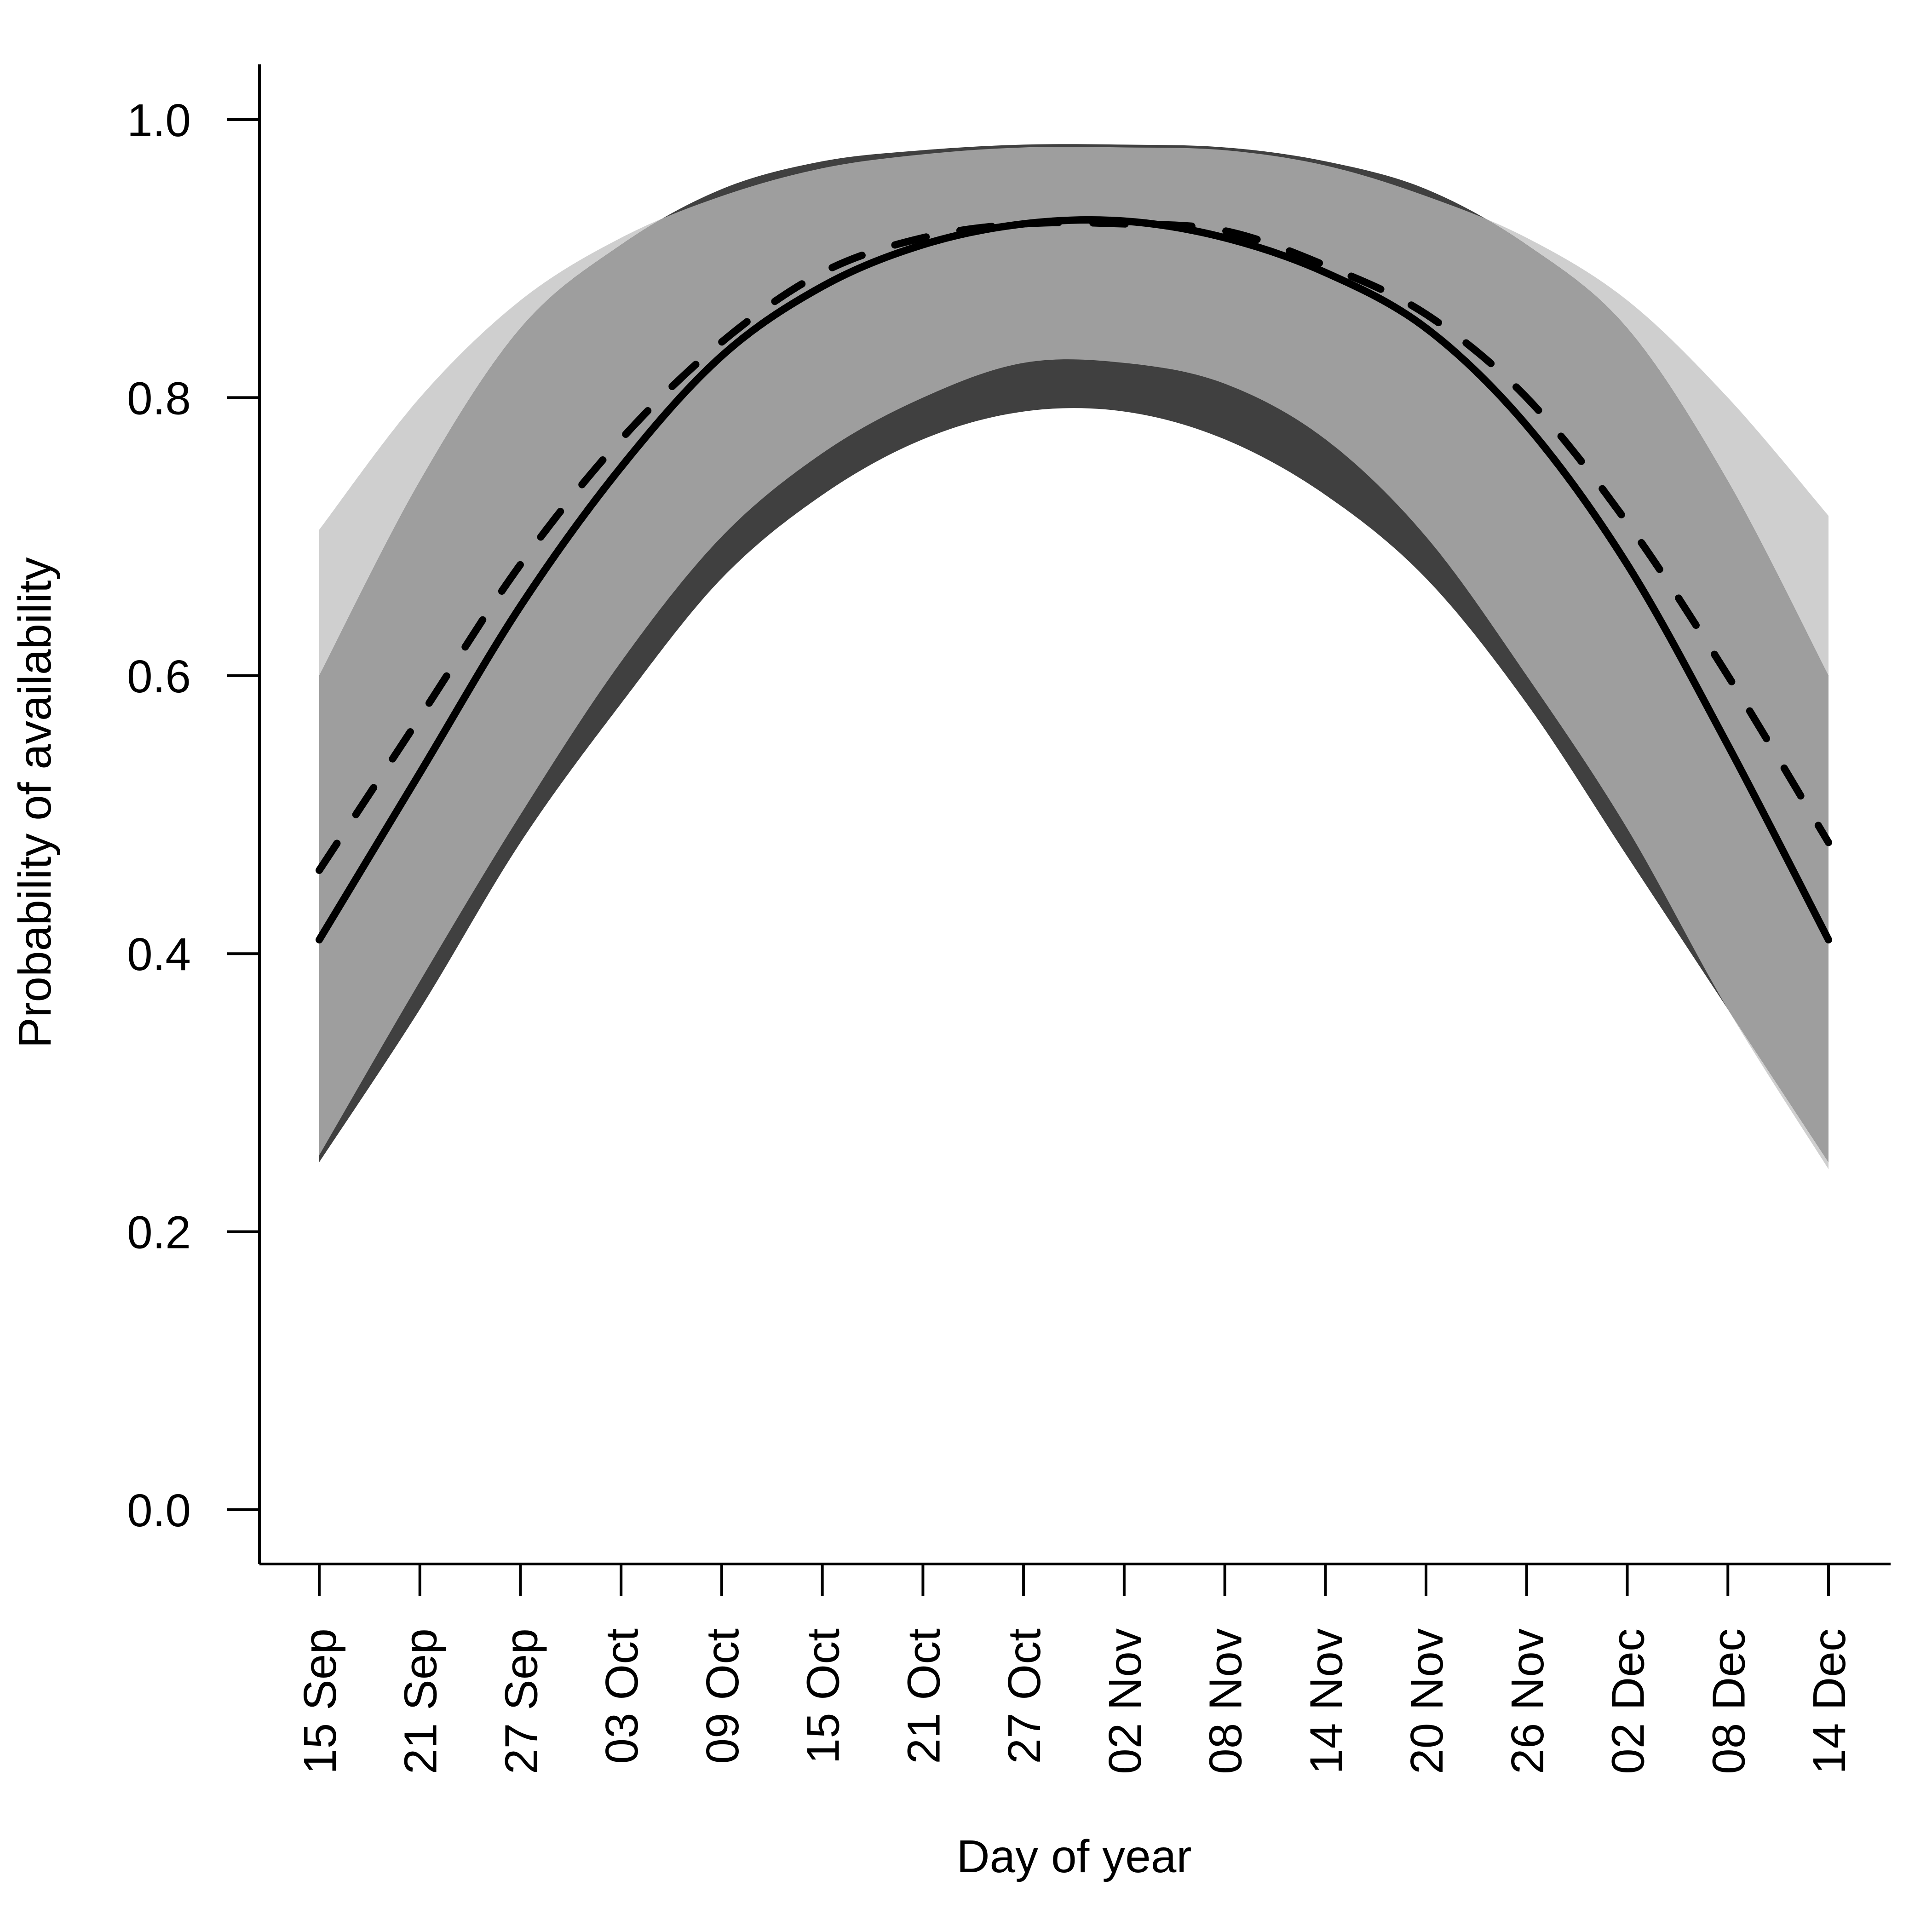 Image resolution: width=1932 pixels, height=1932 pixels. I want to click on x-tick-label: 14 Nov, so click(1326, 1701).